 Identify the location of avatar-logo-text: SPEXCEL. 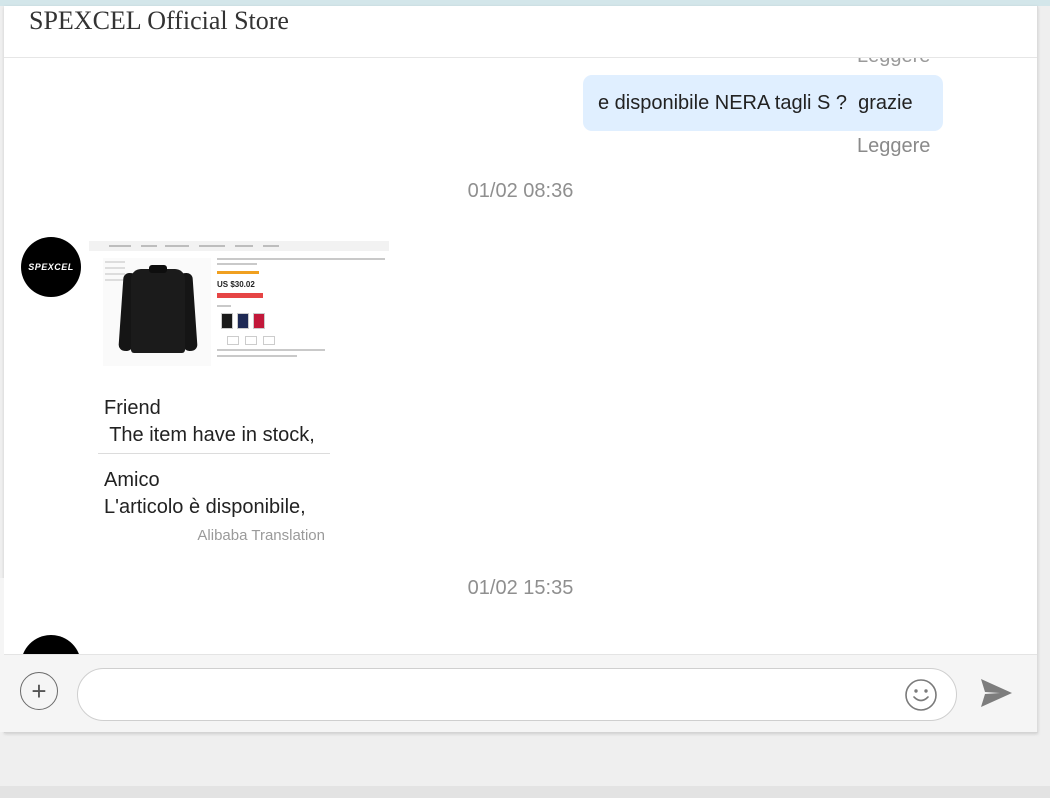
(51, 267).